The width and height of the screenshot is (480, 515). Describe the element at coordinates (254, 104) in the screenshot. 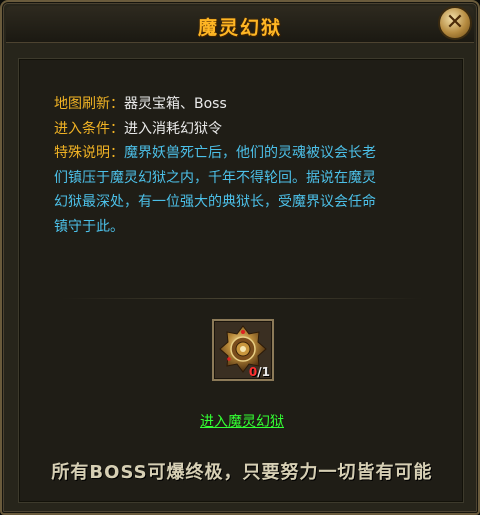

I see `map-refresh-row: 地图刷新：器灵宝箱、Boss` at that location.